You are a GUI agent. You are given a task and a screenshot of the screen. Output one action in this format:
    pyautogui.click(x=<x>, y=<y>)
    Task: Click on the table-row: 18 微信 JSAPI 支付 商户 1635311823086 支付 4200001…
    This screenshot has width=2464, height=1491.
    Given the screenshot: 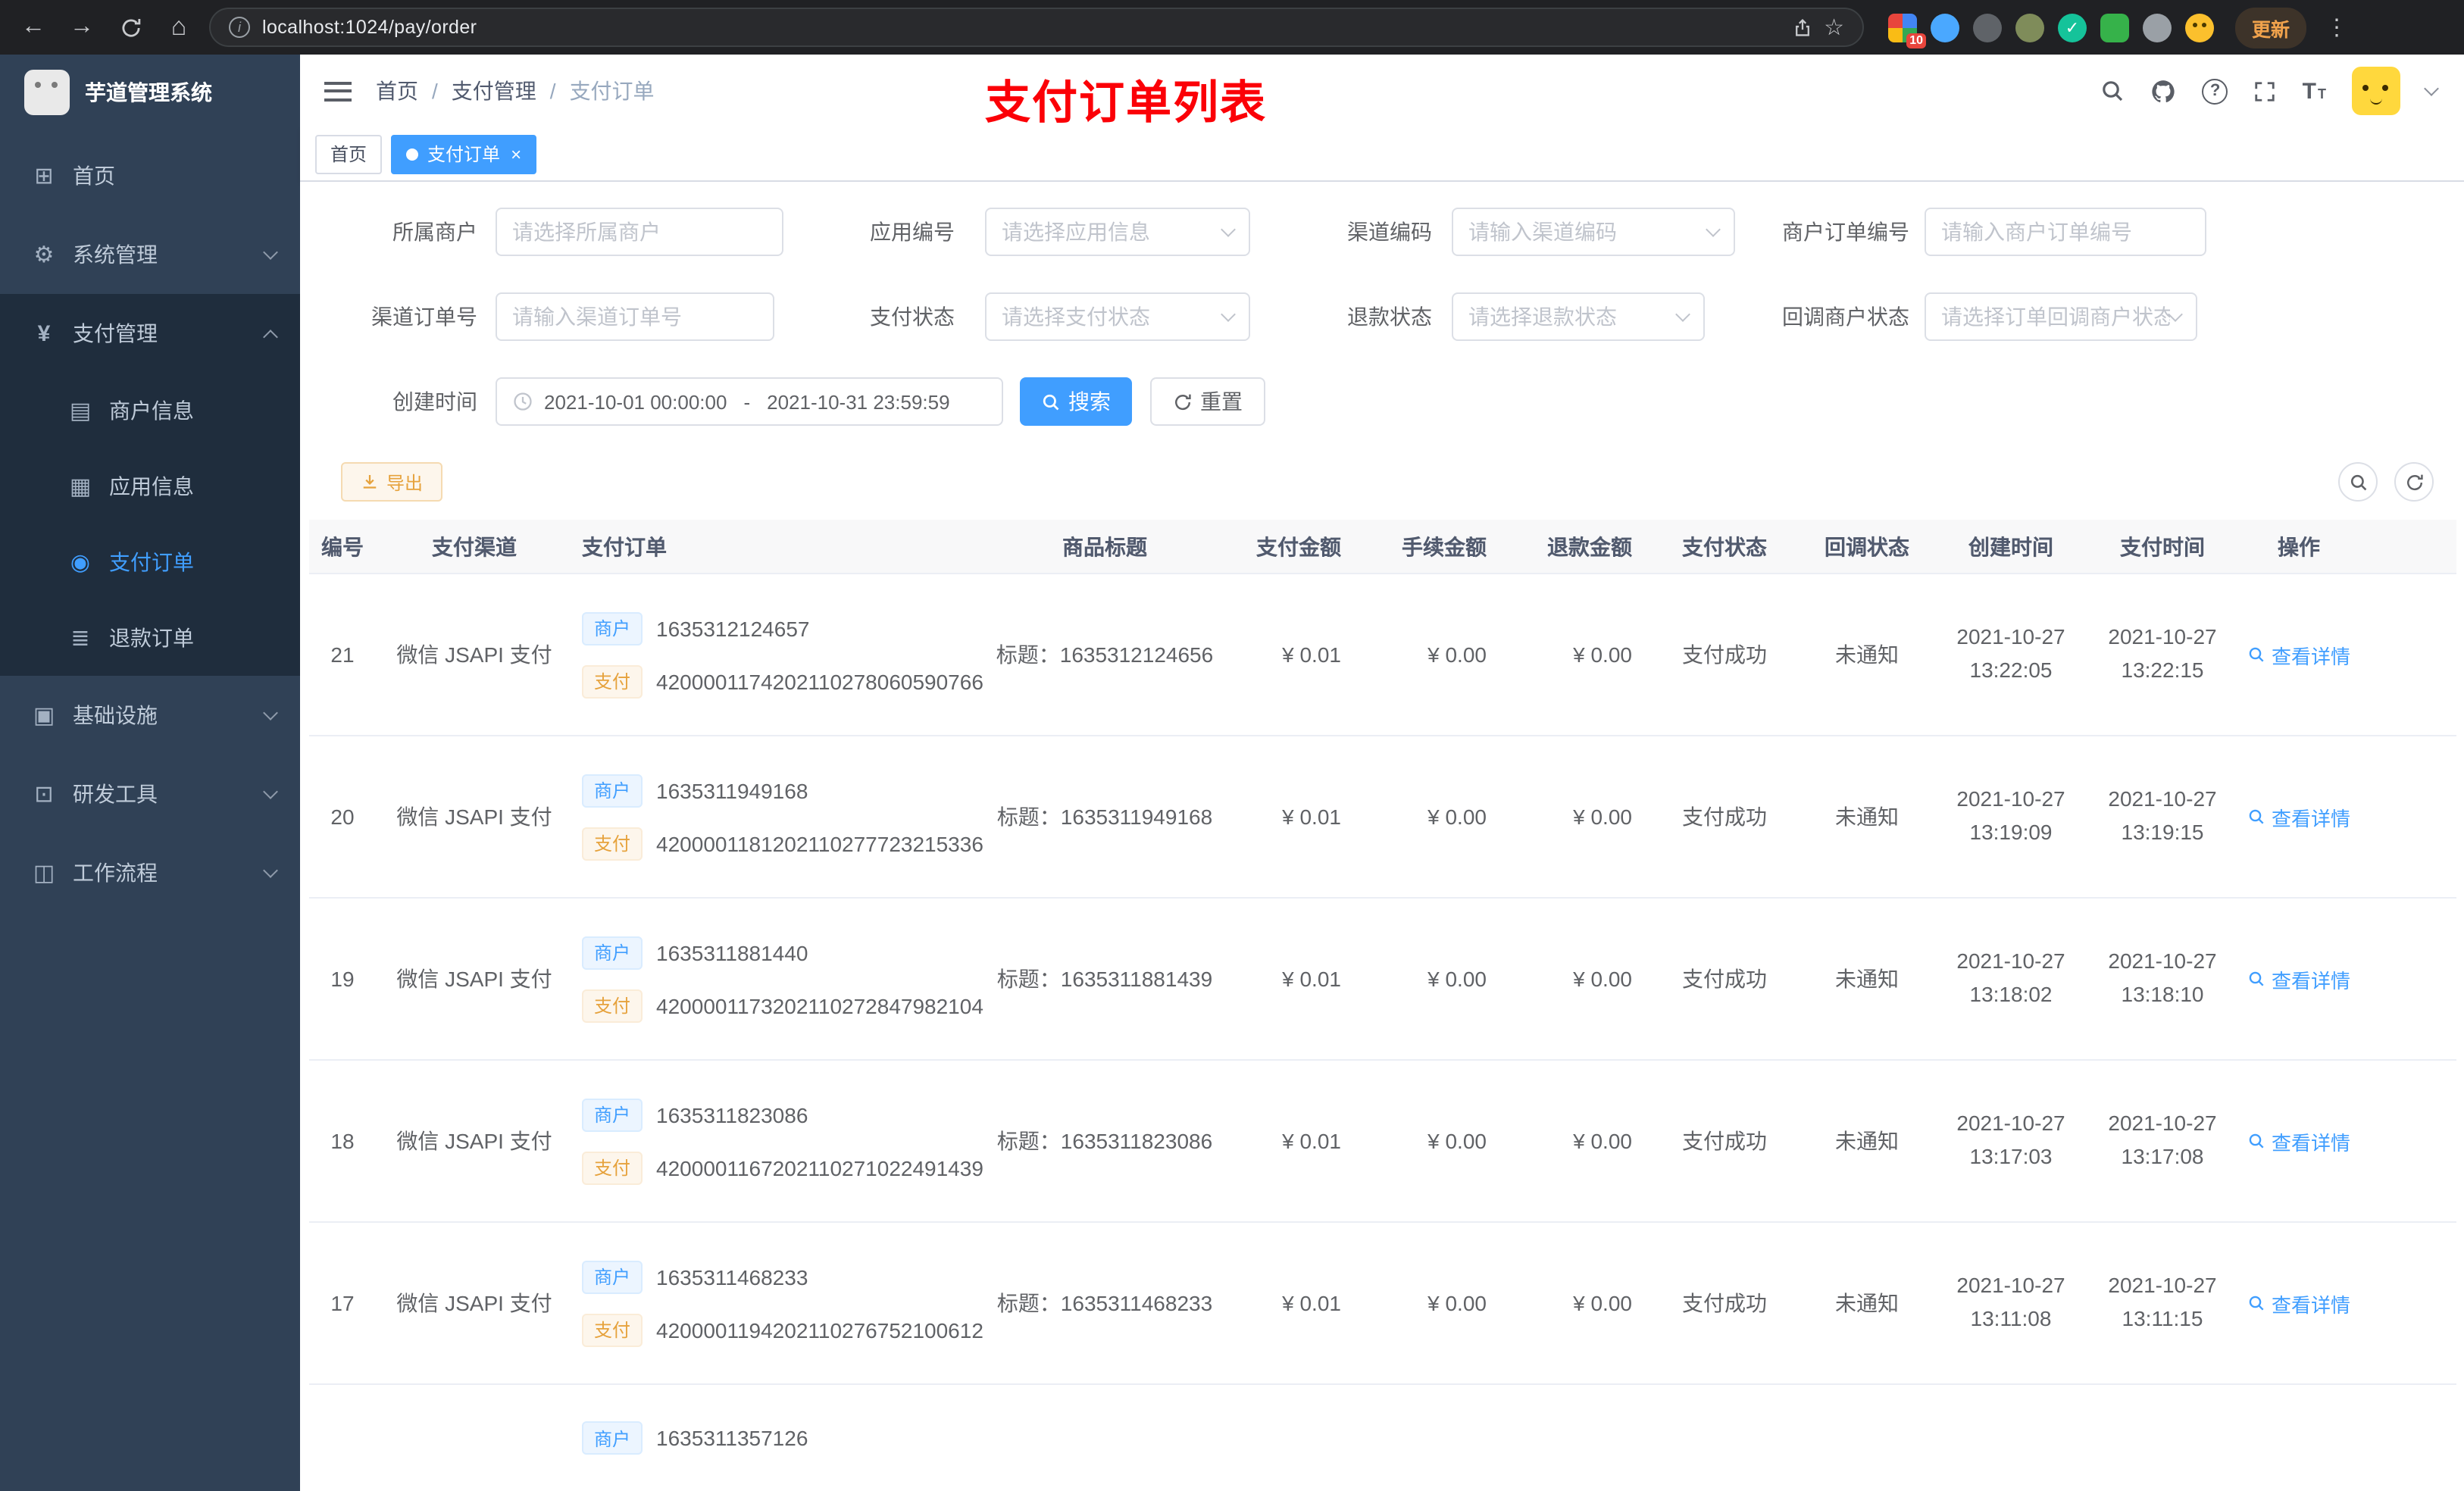 What is the action you would take?
    pyautogui.click(x=1382, y=1142)
    